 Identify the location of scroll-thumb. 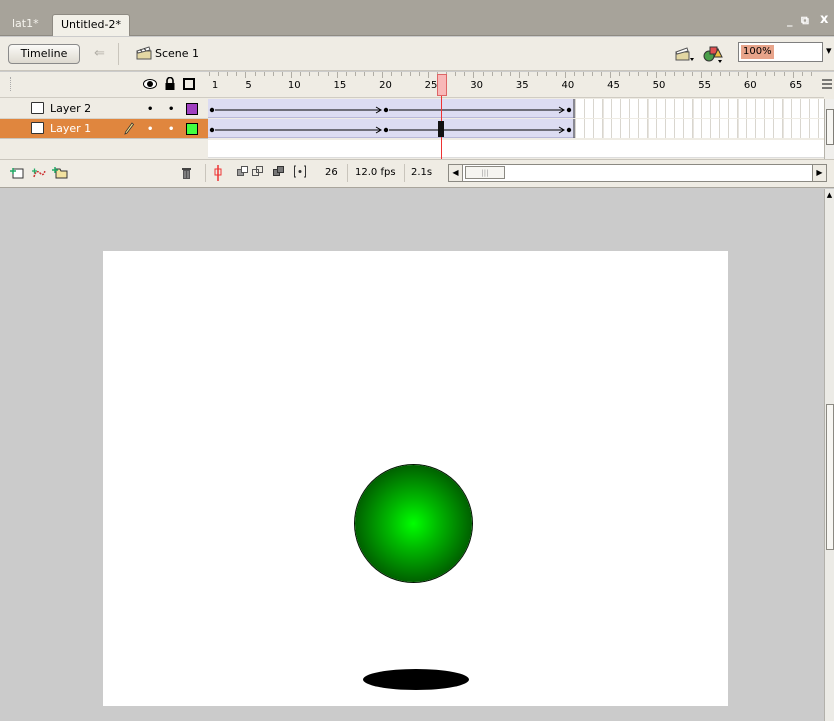
(830, 477).